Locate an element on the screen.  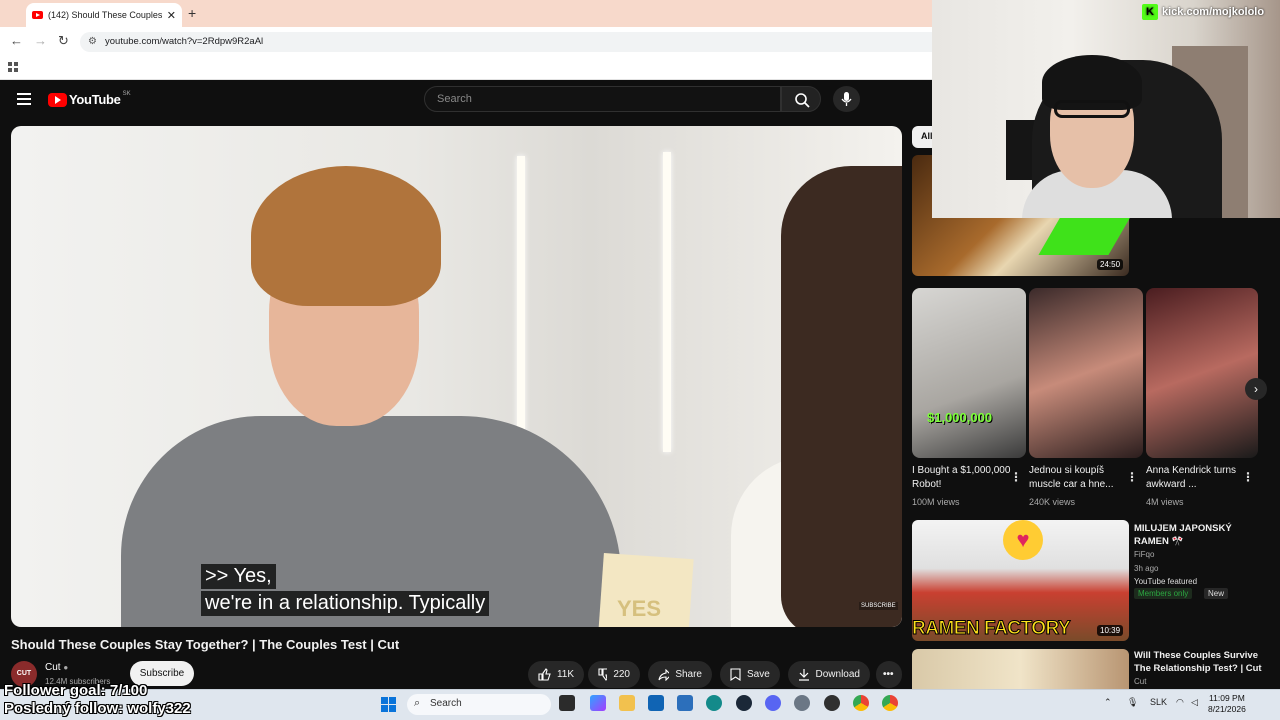
channel-name: Cut is located at coordinates (1140, 681).